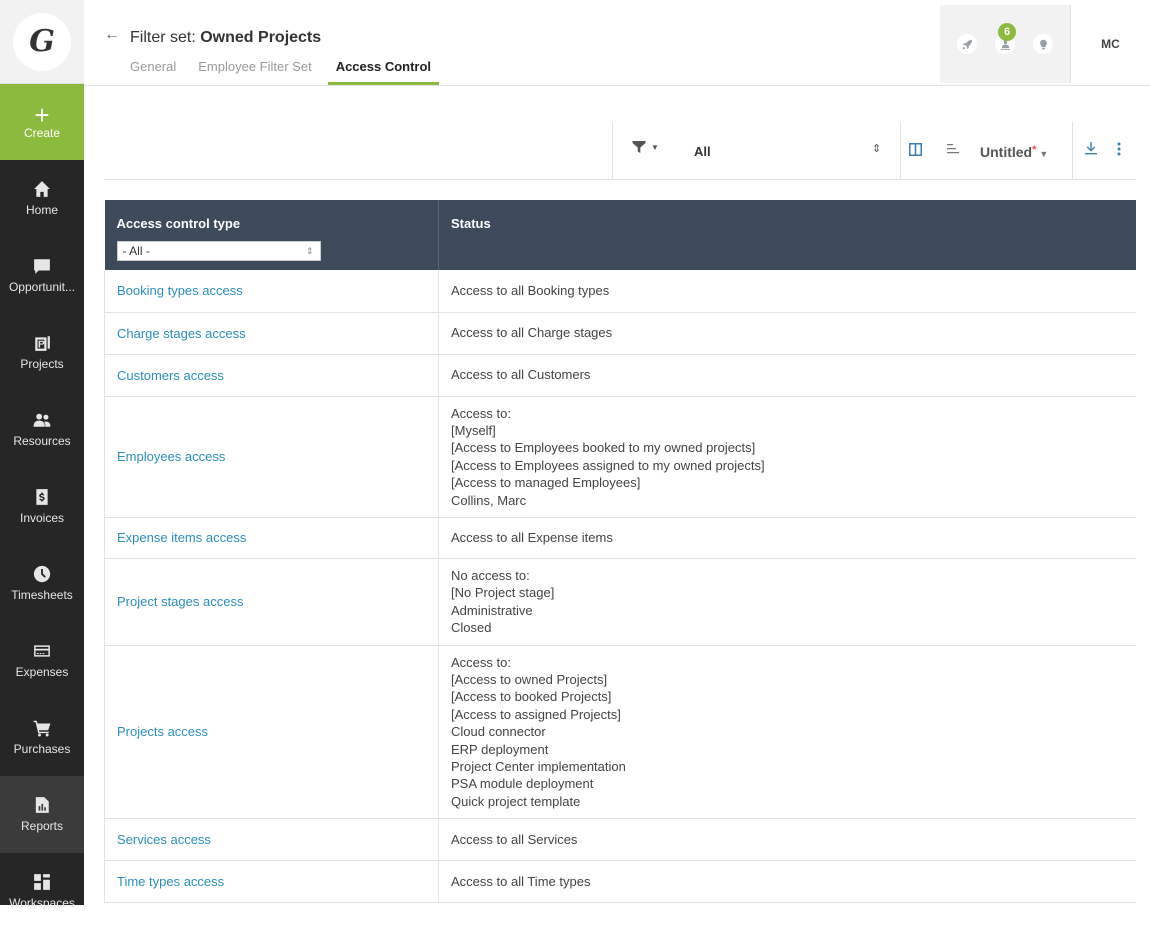 The width and height of the screenshot is (1150, 930). Describe the element at coordinates (471, 223) in the screenshot. I see `column-header-label: Status` at that location.